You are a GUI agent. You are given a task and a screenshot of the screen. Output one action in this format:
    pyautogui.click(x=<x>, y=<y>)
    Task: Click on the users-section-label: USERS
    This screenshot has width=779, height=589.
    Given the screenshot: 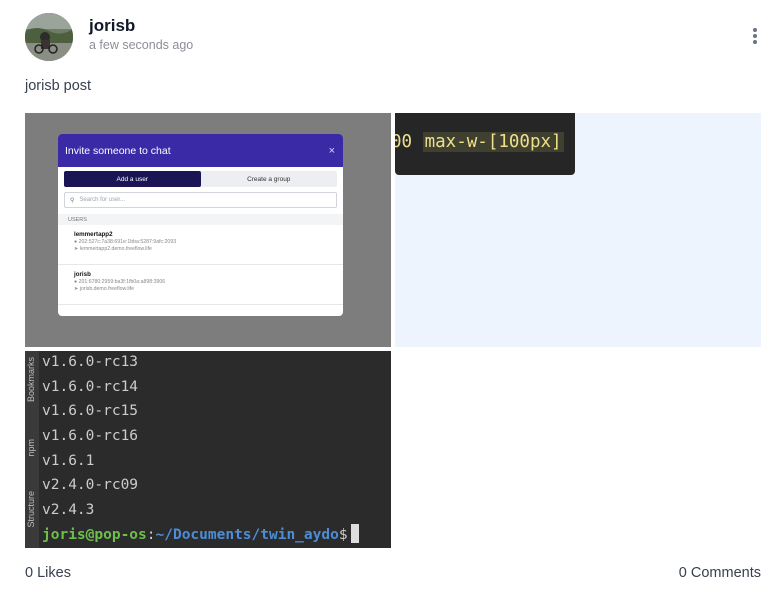 What is the action you would take?
    pyautogui.click(x=200, y=219)
    